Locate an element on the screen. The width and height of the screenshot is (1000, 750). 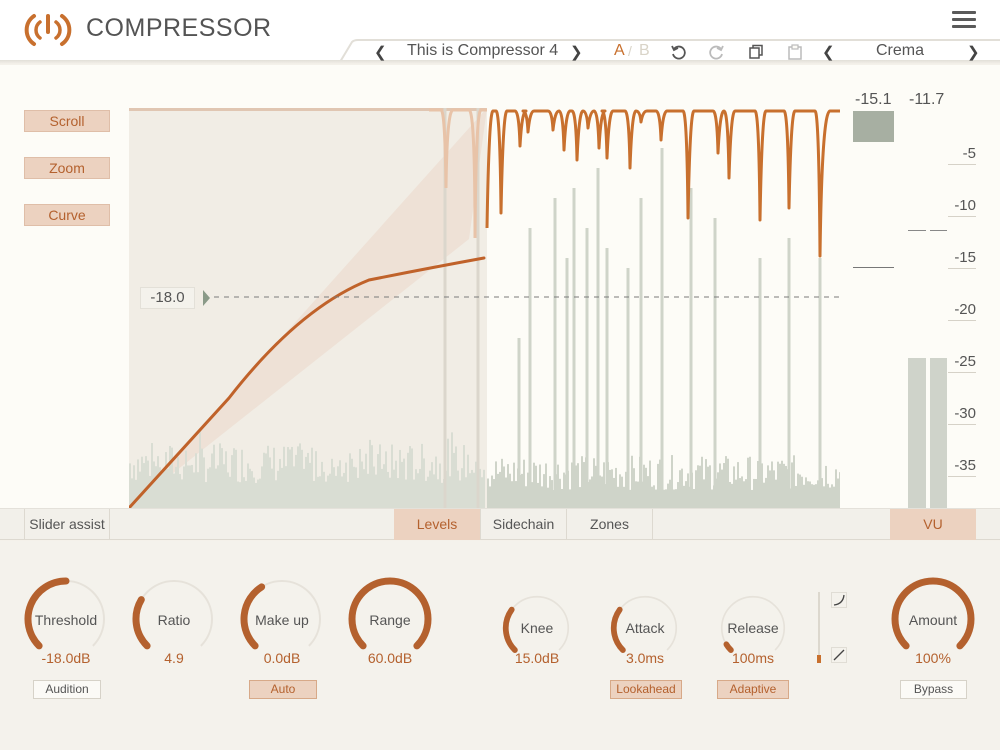
theme-name: Crema is located at coordinates (900, 51).